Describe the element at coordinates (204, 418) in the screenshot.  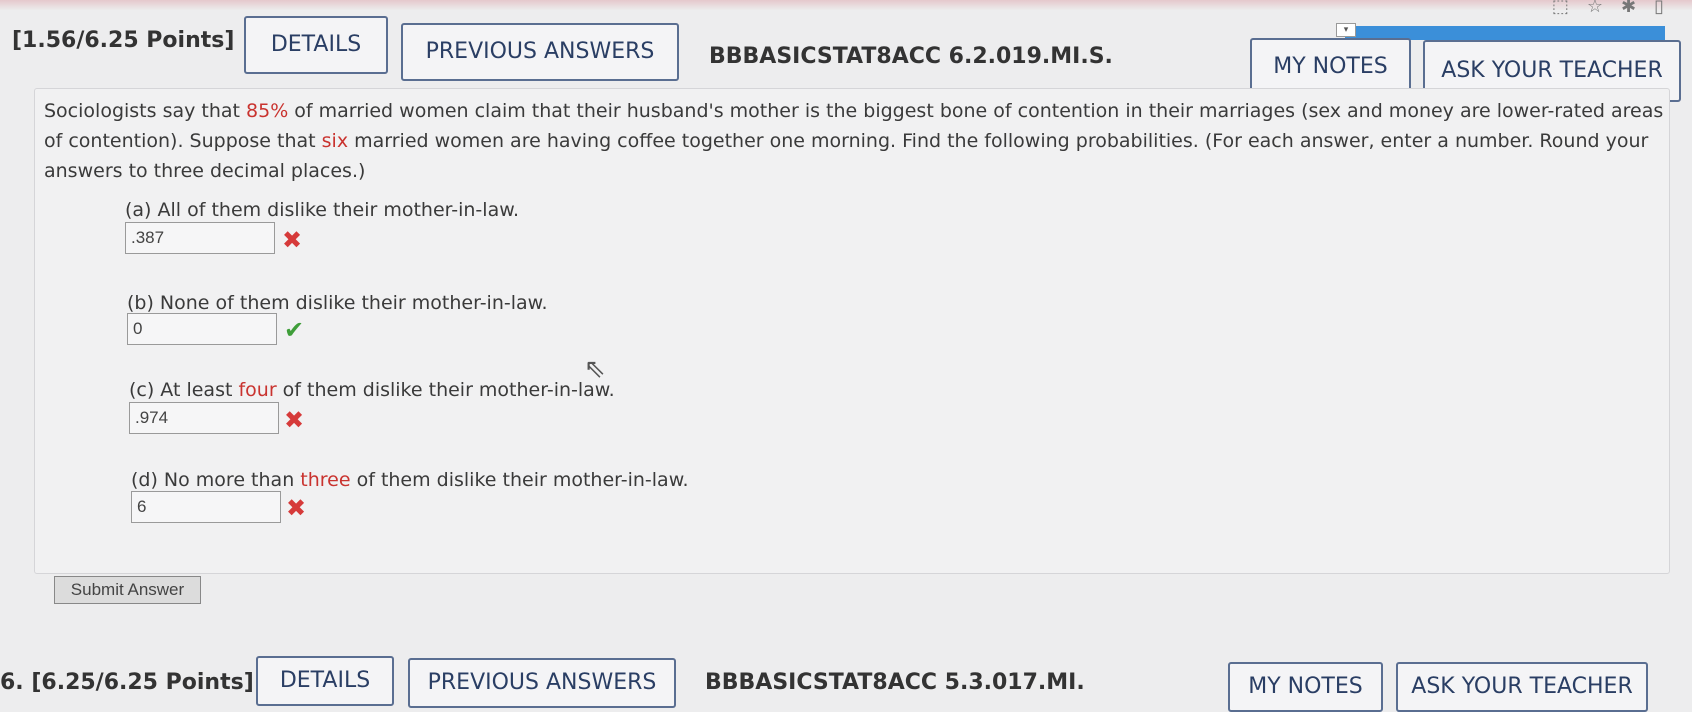
I see `part-c-answer-input: .974` at that location.